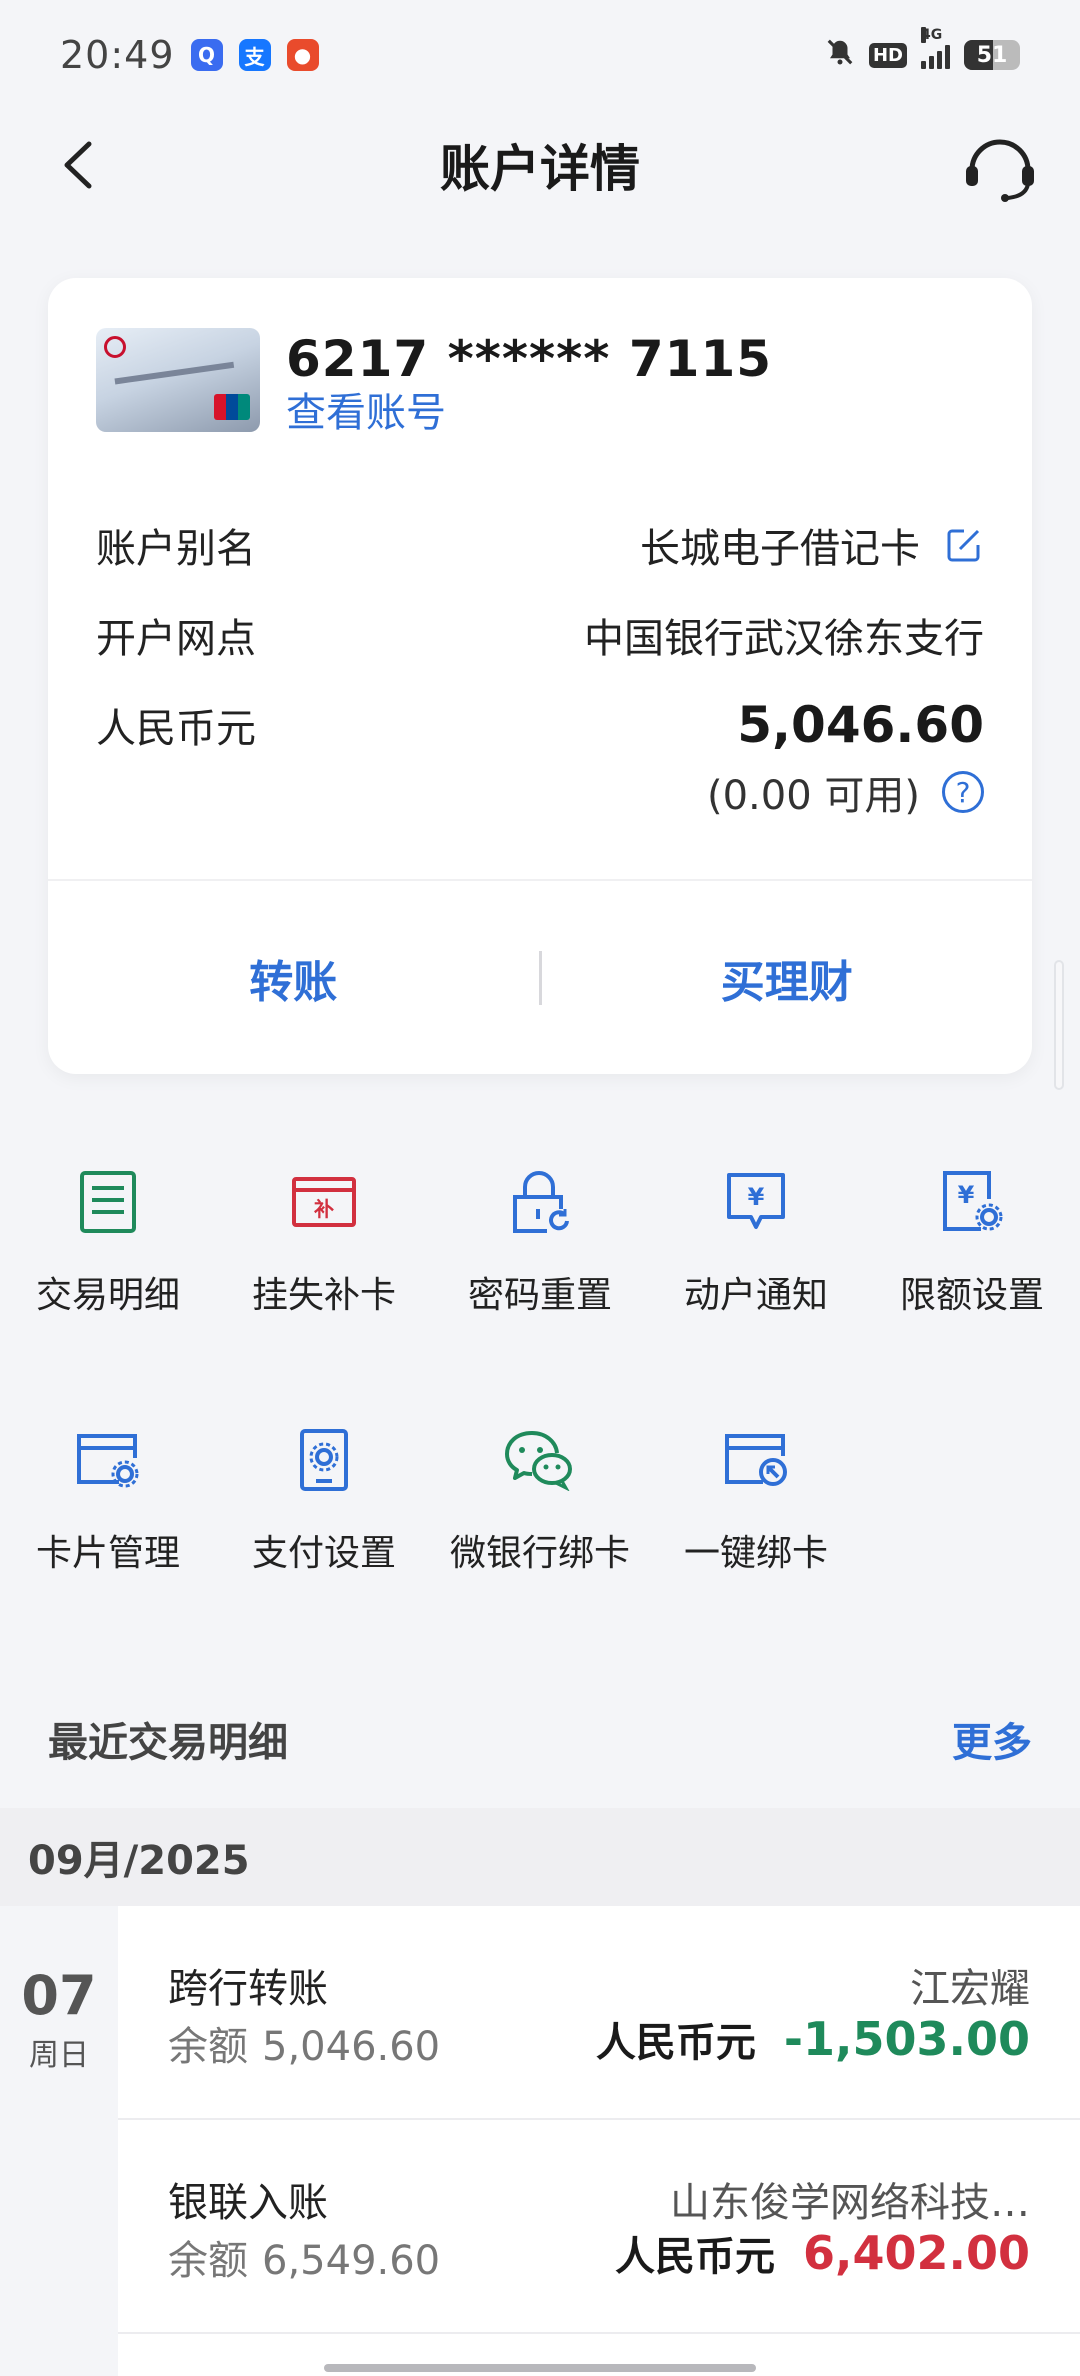  I want to click on balance-value: 5,046.60, so click(351, 2047).